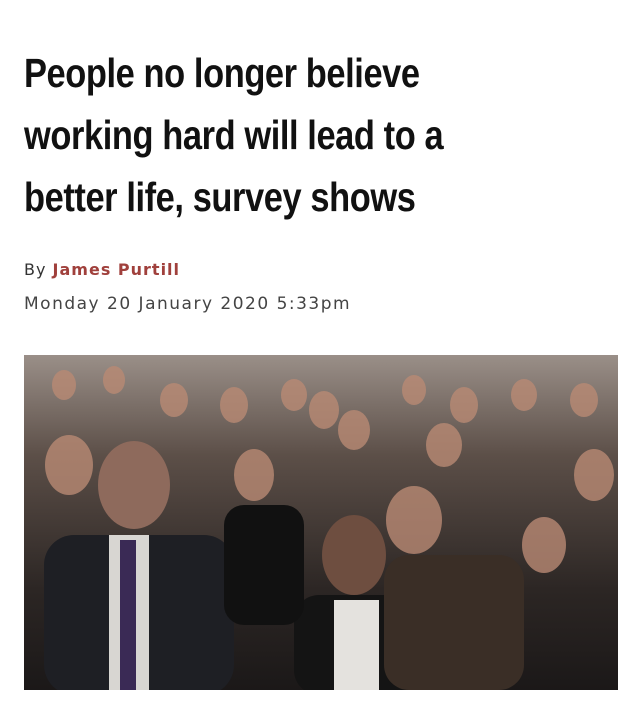 Image resolution: width=640 pixels, height=712 pixels. Describe the element at coordinates (234, 135) in the screenshot. I see `headline-line: working hard will lead to a` at that location.